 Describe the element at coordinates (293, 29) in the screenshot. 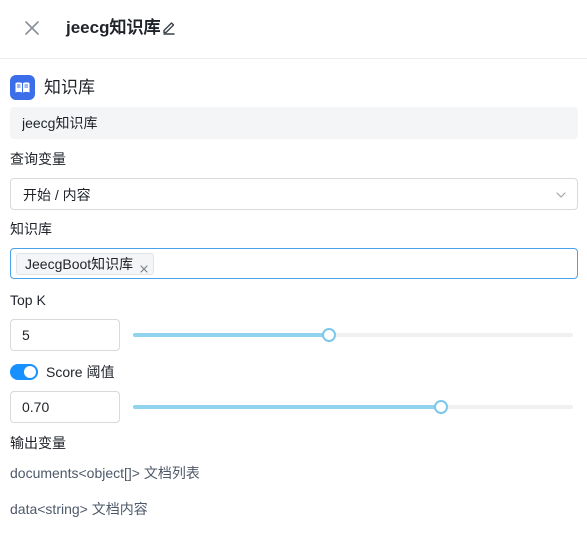

I see `panel-header: jeecg知识库` at that location.